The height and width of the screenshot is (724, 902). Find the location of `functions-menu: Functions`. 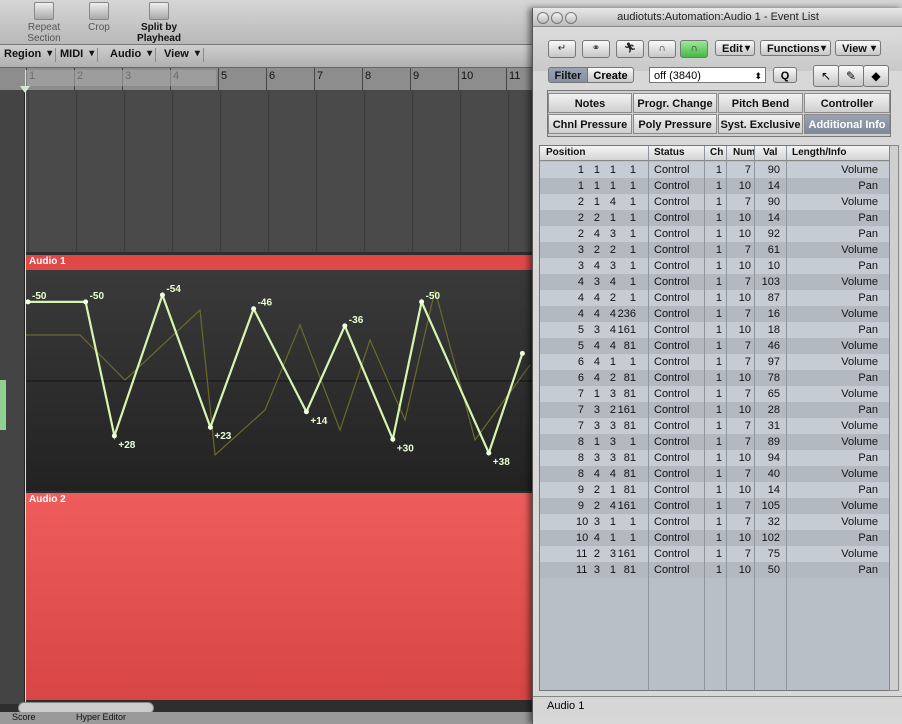

functions-menu: Functions is located at coordinates (795, 48).